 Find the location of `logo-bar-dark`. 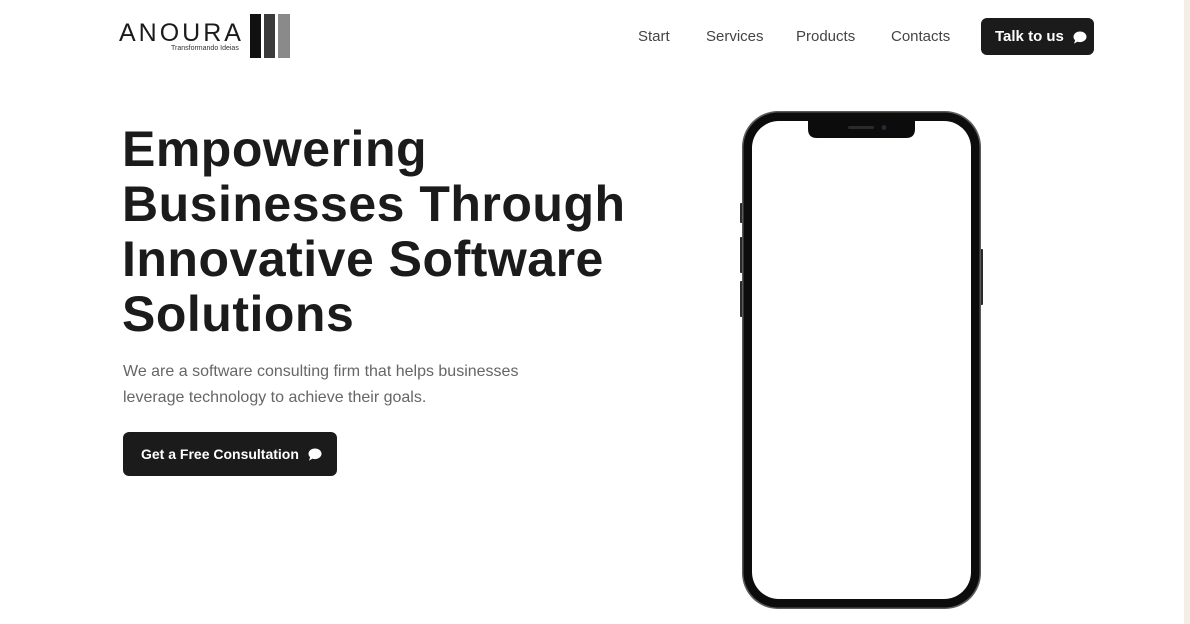

logo-bar-dark is located at coordinates (255, 36).